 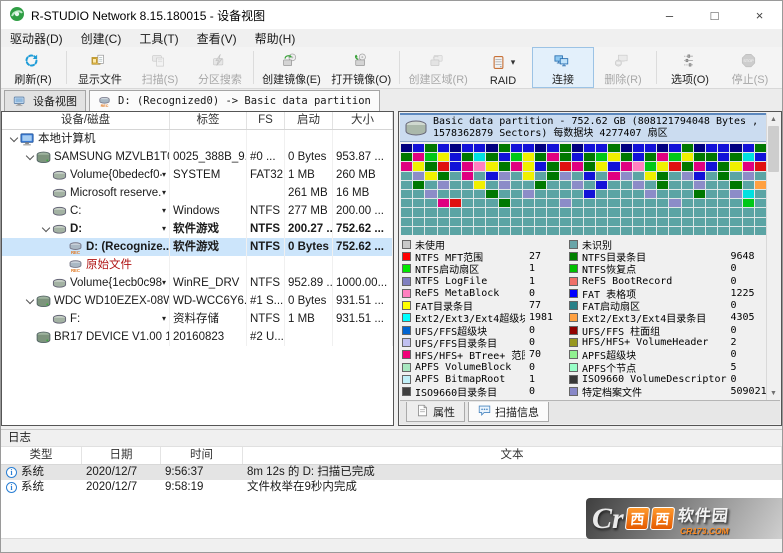 I want to click on tree-column-header-2: FS, so click(x=266, y=120).